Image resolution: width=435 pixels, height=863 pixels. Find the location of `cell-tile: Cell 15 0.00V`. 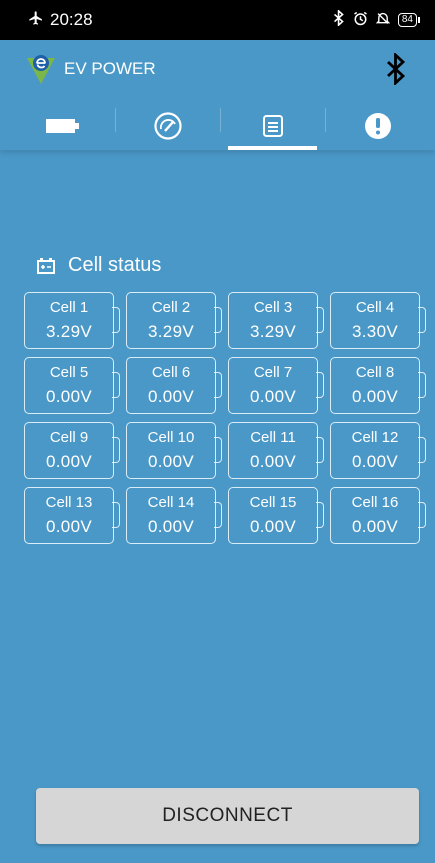

cell-tile: Cell 15 0.00V is located at coordinates (276, 515).